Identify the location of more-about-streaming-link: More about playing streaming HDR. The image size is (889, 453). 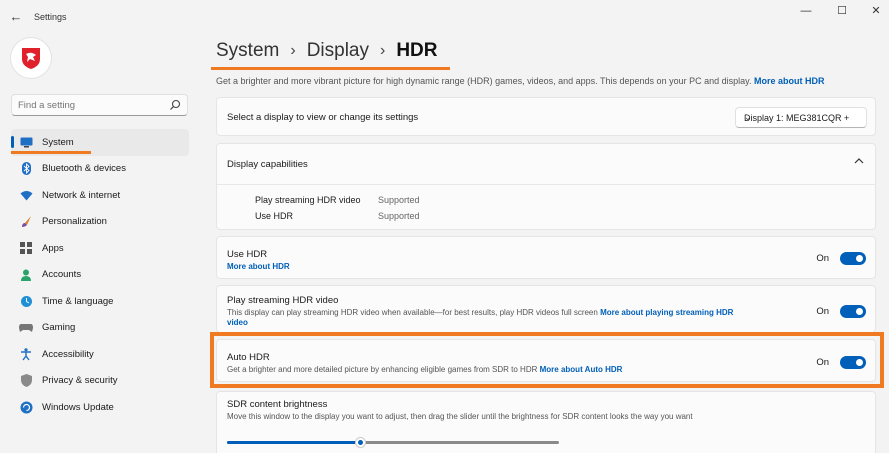
(666, 312).